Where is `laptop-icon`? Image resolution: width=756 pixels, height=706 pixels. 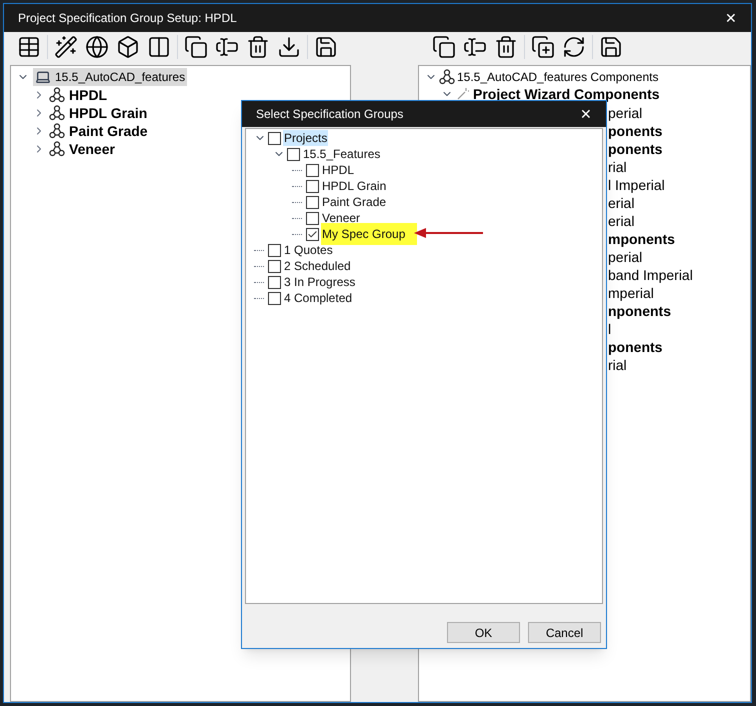
laptop-icon is located at coordinates (43, 77).